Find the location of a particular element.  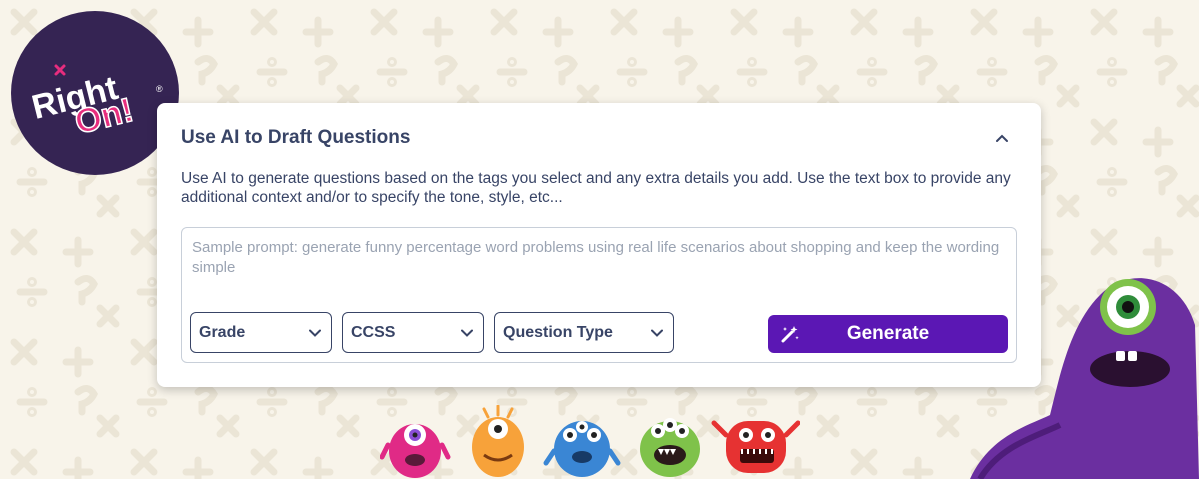

question-type-select: Question Type is located at coordinates (584, 332).